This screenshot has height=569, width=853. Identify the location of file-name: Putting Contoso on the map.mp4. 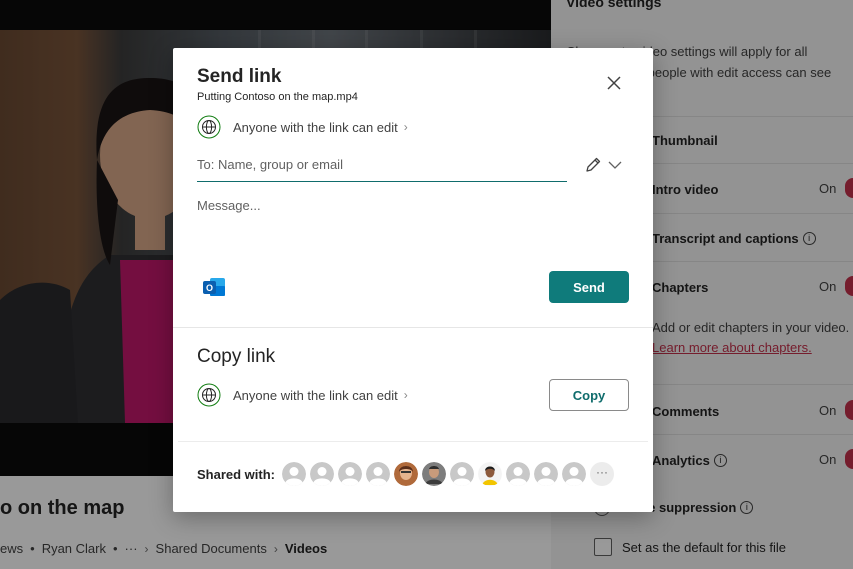
(277, 97).